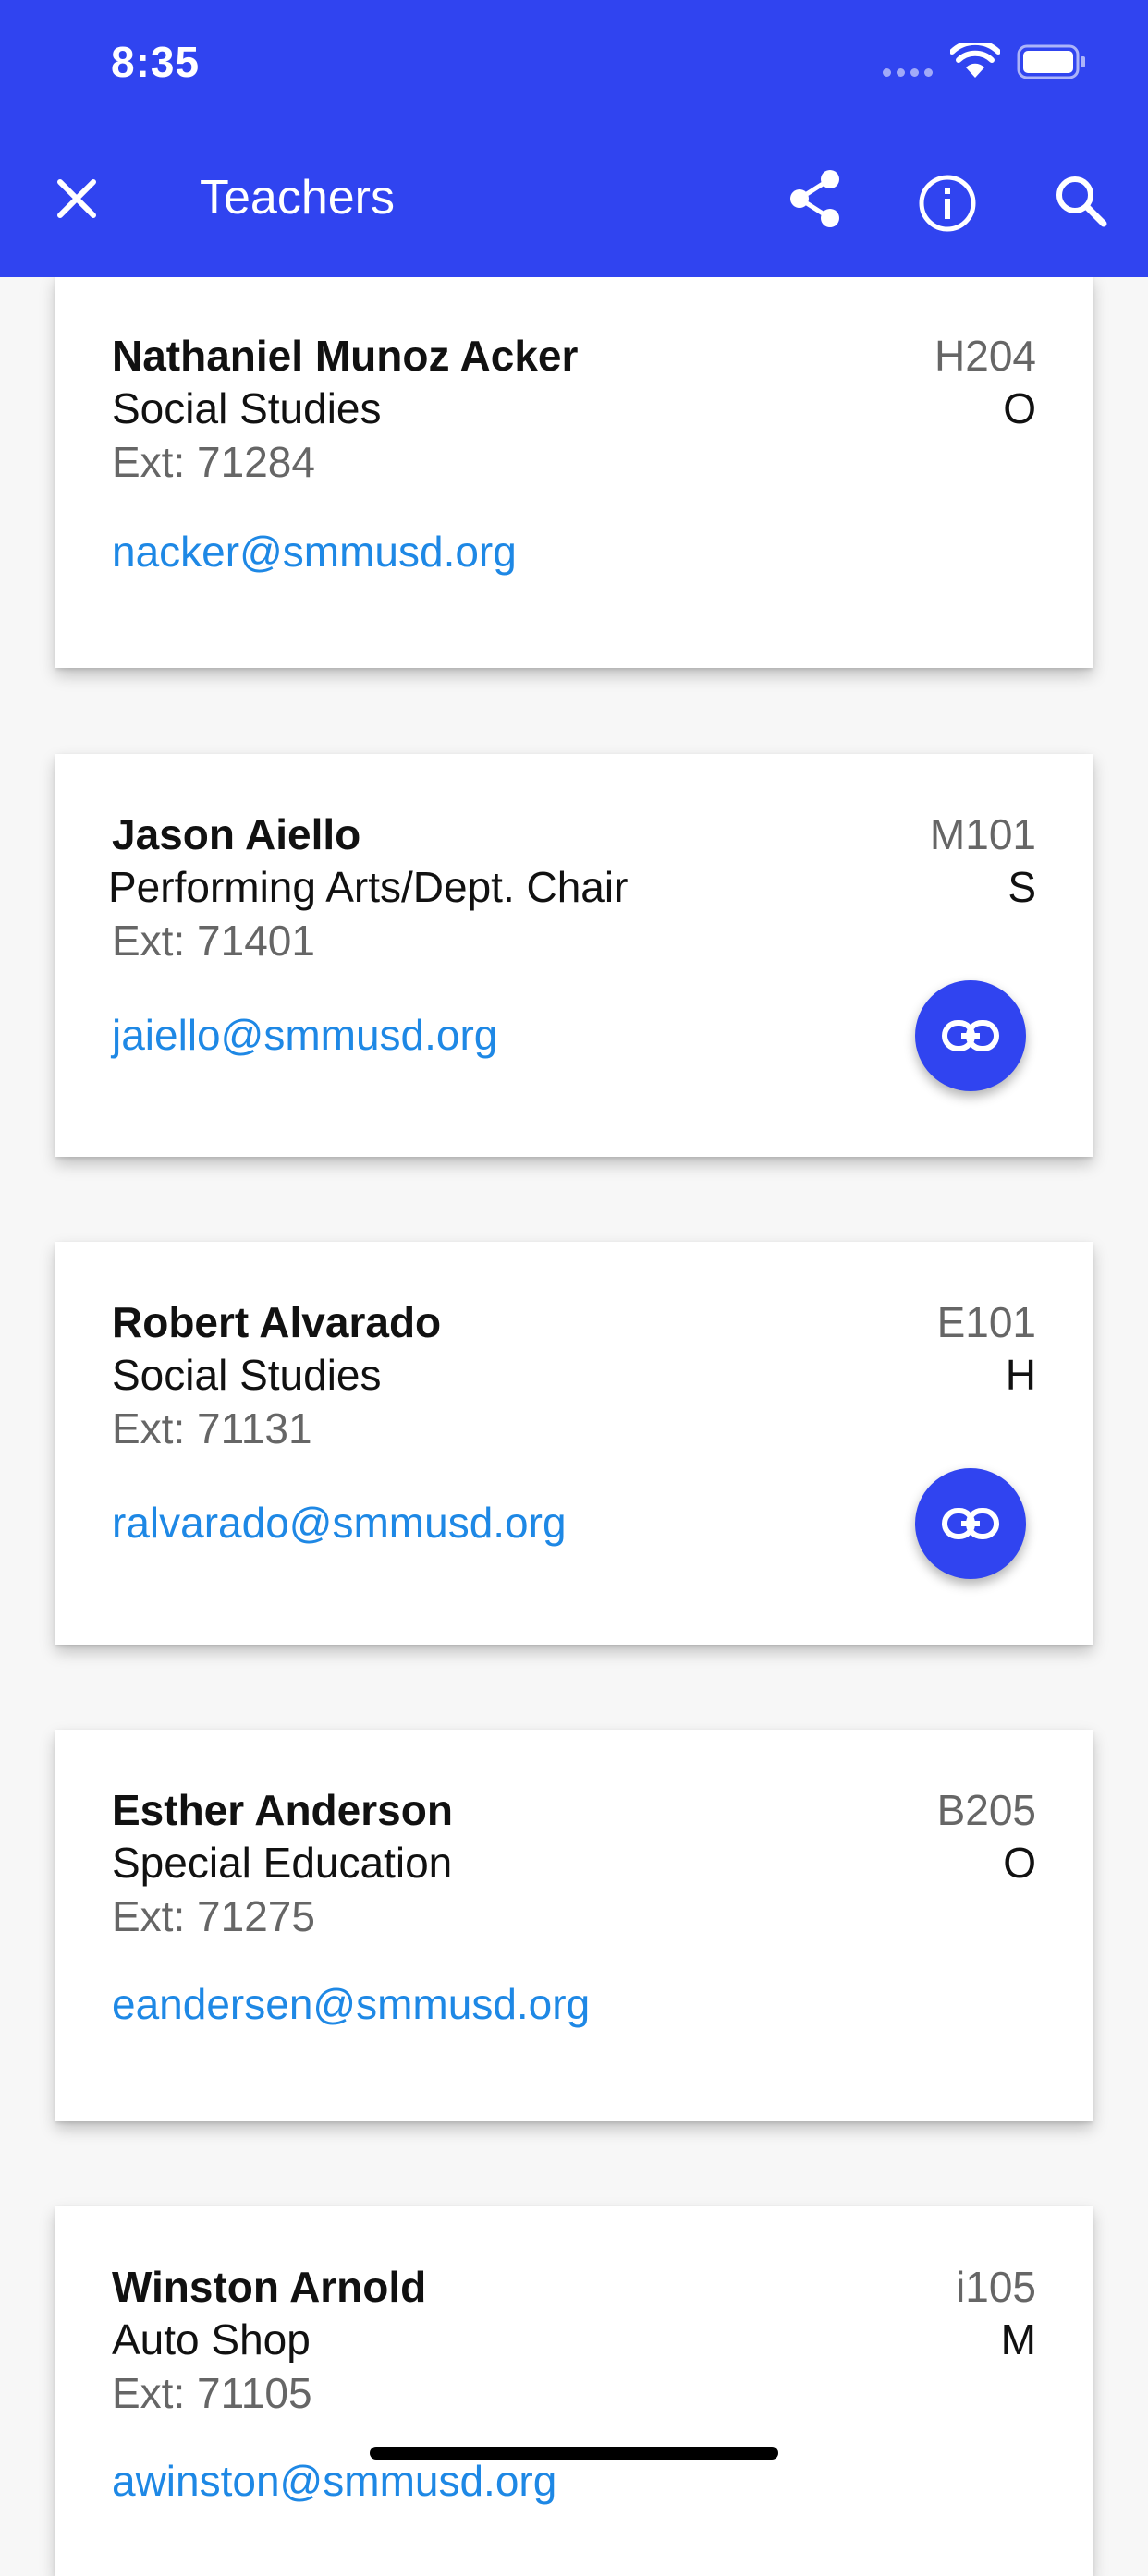 This screenshot has width=1148, height=2576. What do you see at coordinates (1022, 887) in the screenshot?
I see `teacher-period: S` at bounding box center [1022, 887].